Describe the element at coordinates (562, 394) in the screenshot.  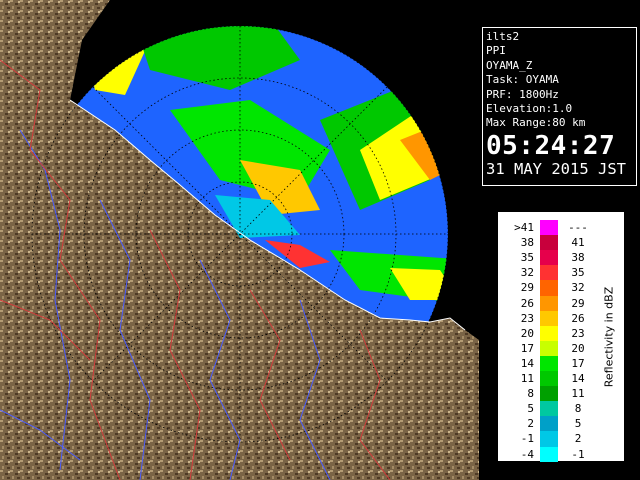
I see `legend-row: 8 11` at that location.